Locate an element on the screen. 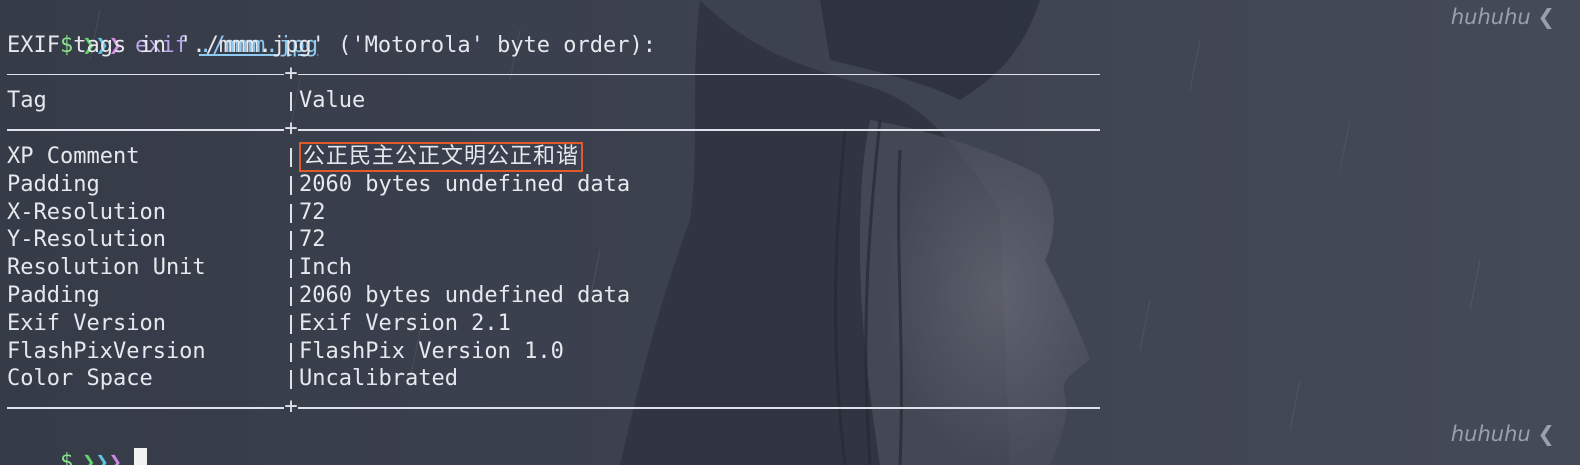 The image size is (1580, 465). table-header-row: Tag Value is located at coordinates (790, 101).